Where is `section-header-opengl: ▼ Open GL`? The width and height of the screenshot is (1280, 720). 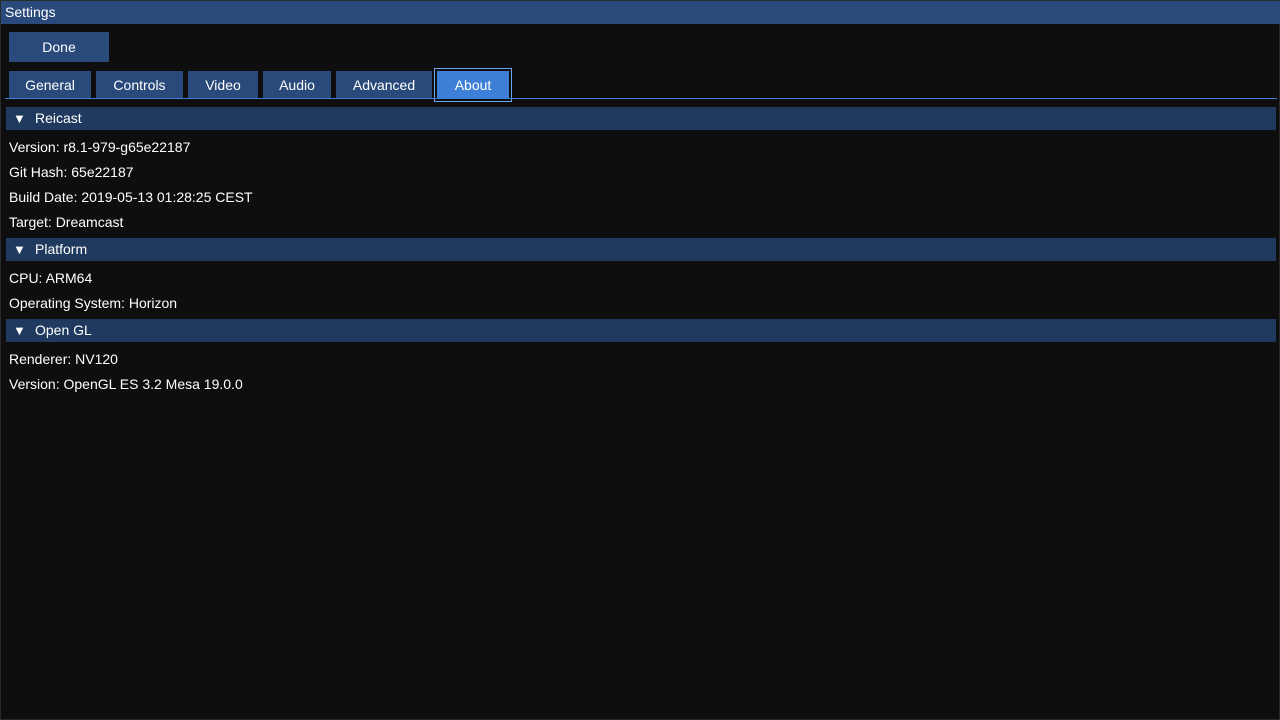 section-header-opengl: ▼ Open GL is located at coordinates (641, 330).